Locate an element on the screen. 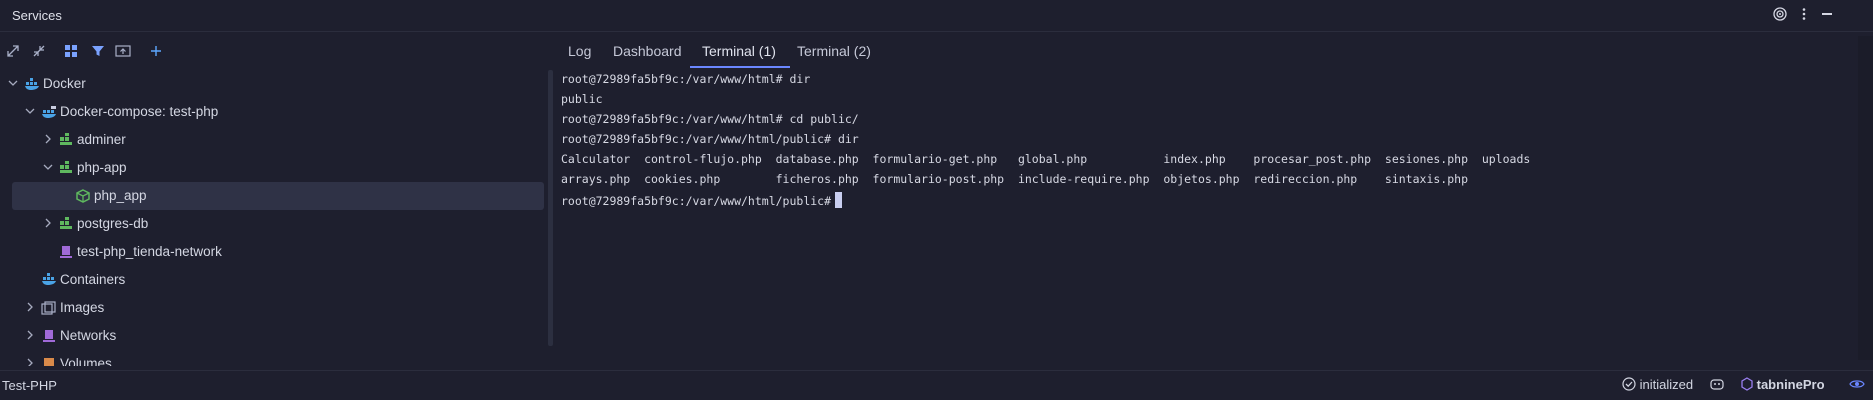 Image resolution: width=1873 pixels, height=400 pixels. right-gutter is located at coordinates (1865, 198).